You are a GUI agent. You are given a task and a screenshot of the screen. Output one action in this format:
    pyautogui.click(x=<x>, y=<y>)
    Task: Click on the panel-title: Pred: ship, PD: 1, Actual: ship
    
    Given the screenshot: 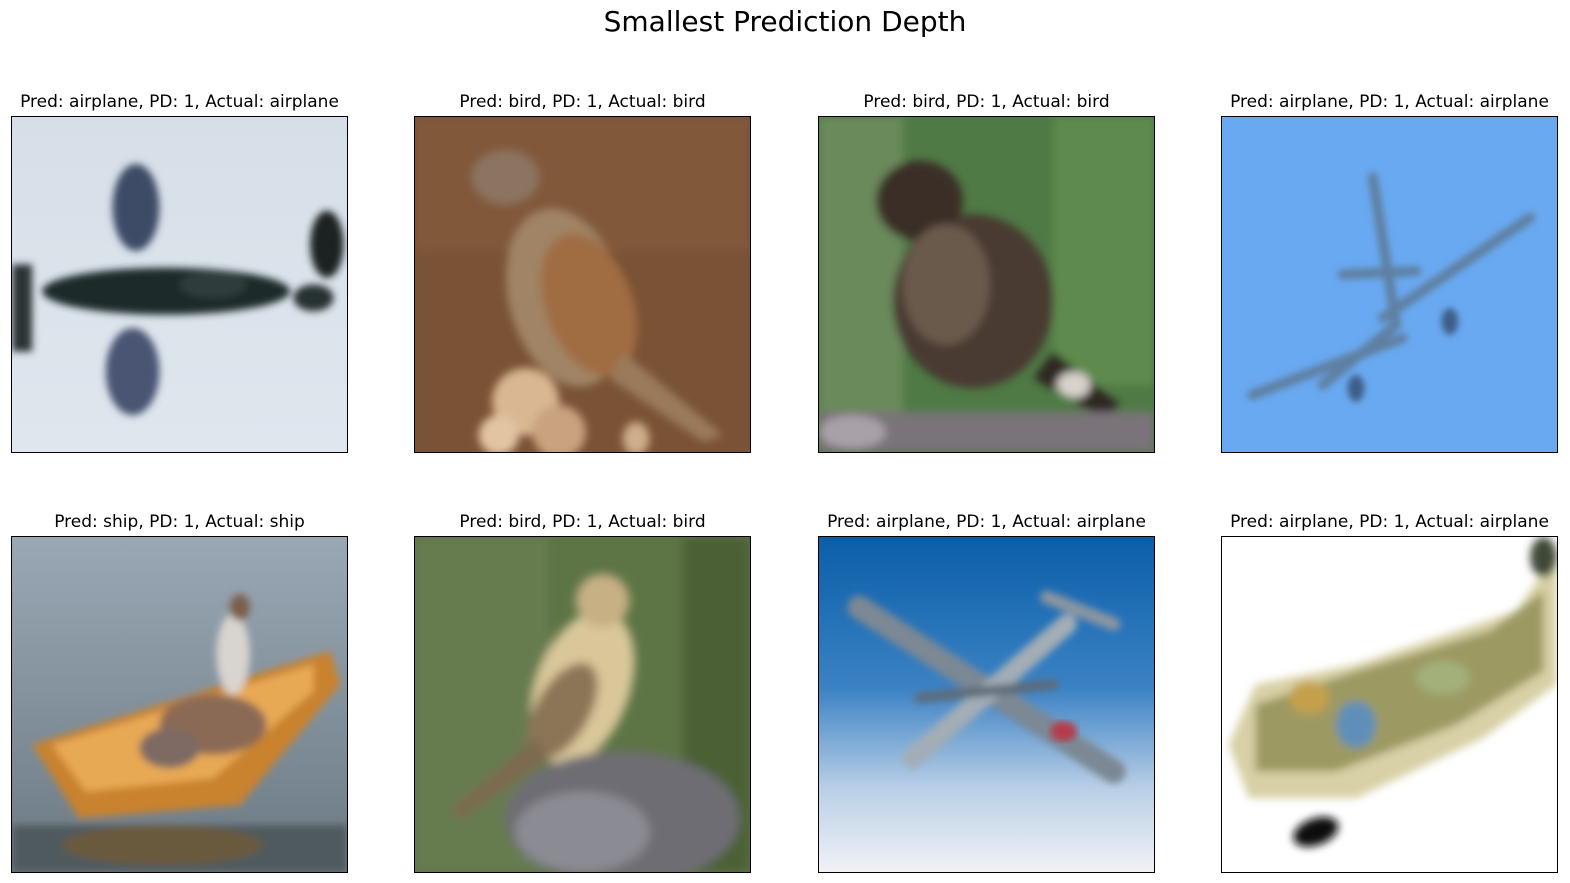 What is the action you would take?
    pyautogui.click(x=179, y=522)
    